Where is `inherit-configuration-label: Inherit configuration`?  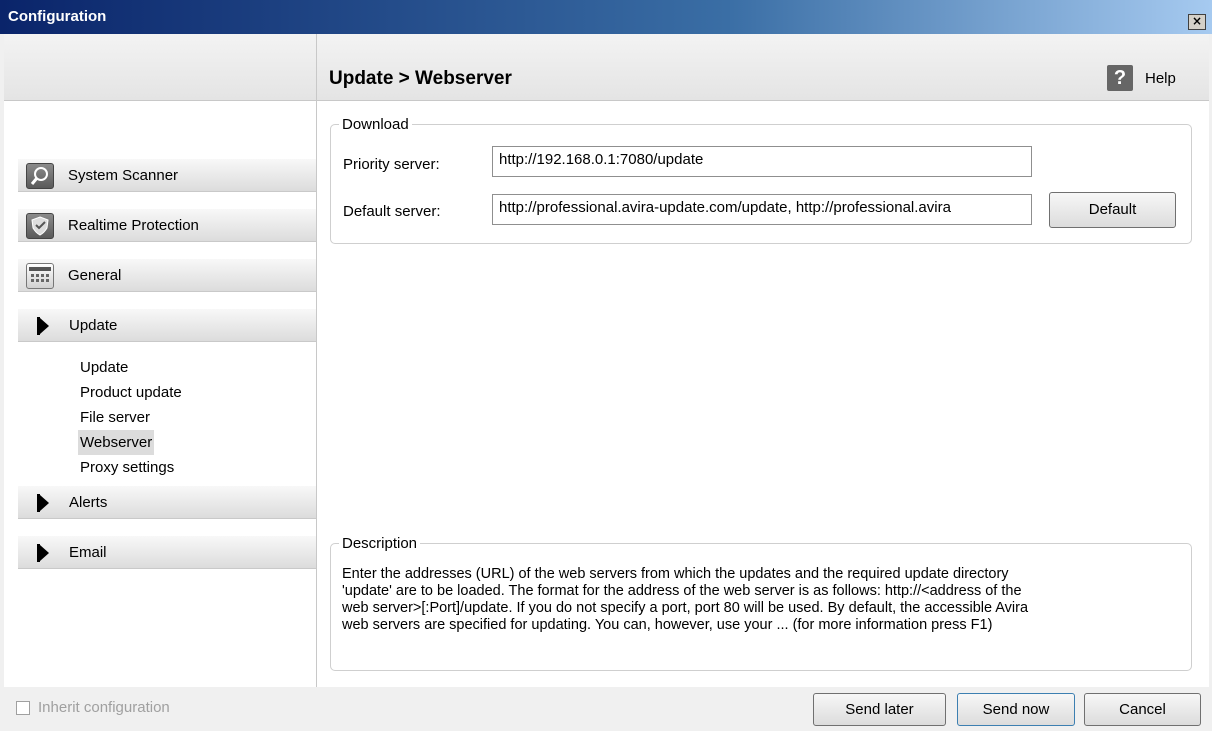
inherit-configuration-label: Inherit configuration is located at coordinates (104, 707).